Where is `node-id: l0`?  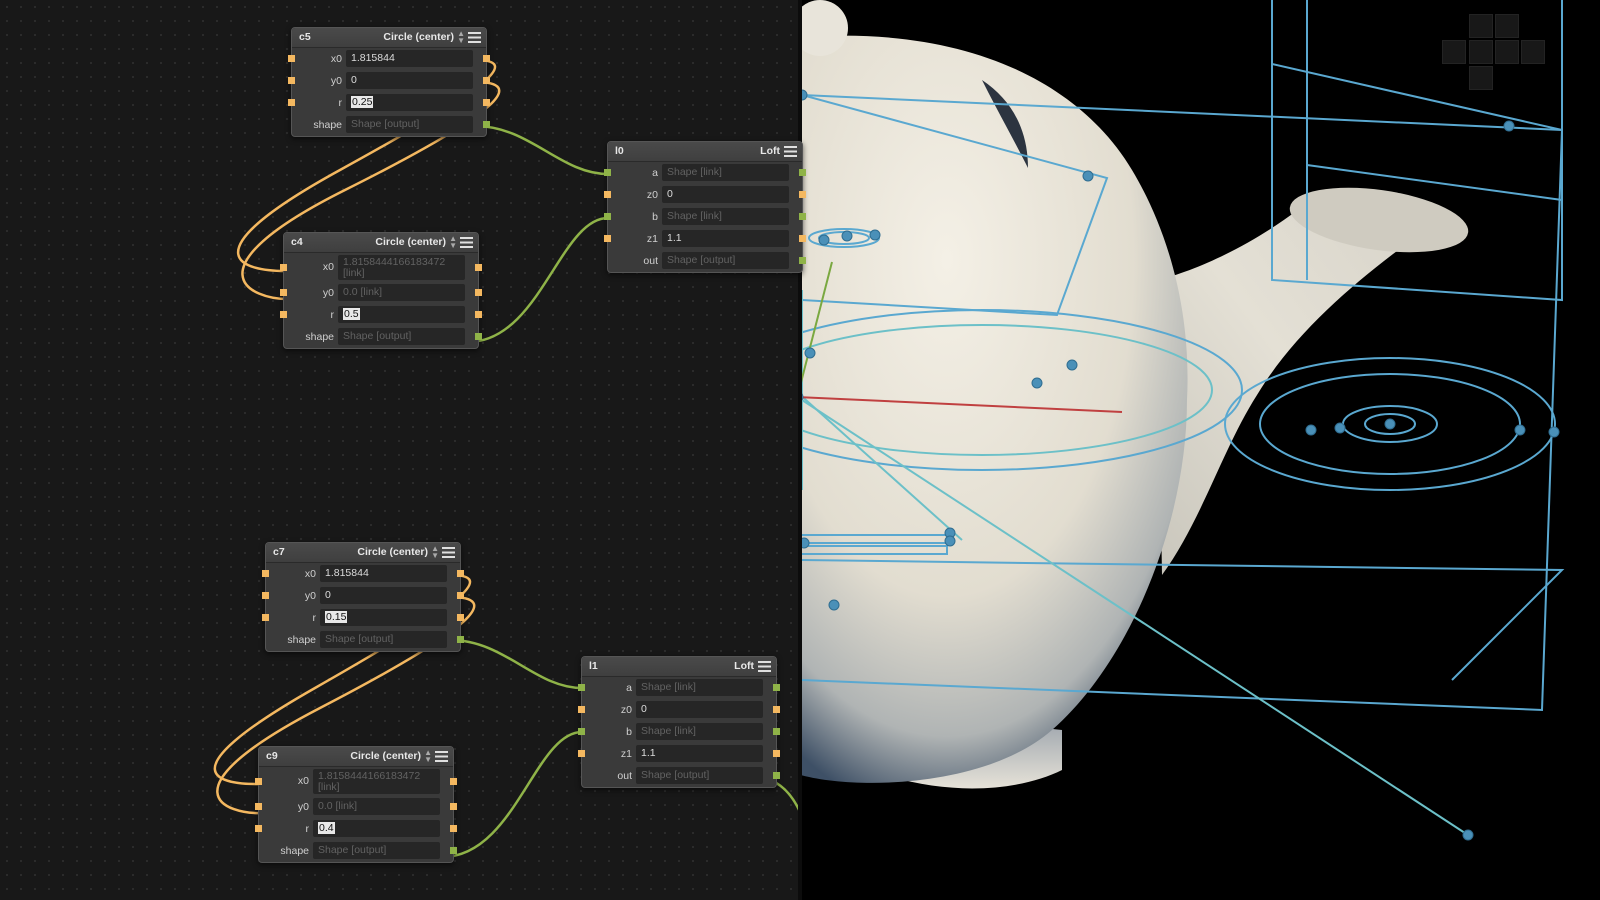 node-id: l0 is located at coordinates (619, 151).